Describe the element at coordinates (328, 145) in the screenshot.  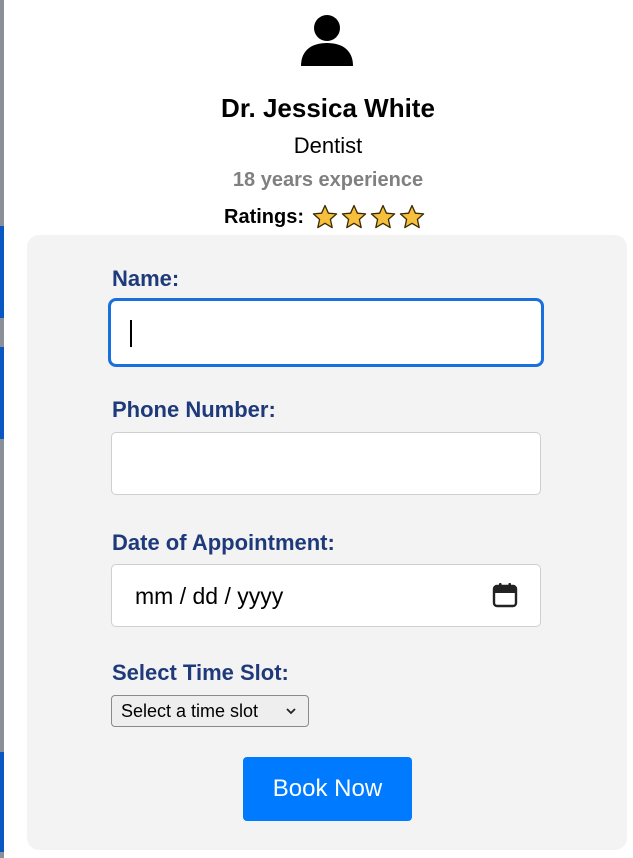
I see `doctor-specialty: Dentist` at that location.